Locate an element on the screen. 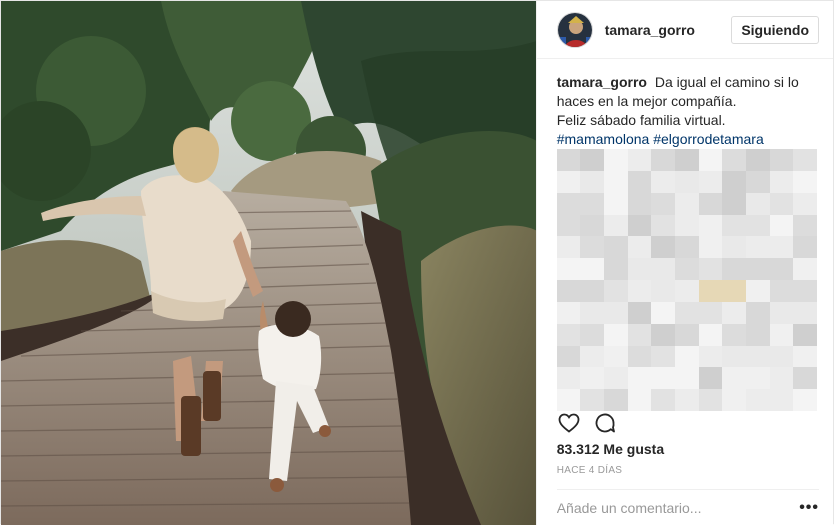  post-timestamp: HACE 4 DÍAS is located at coordinates (590, 470).